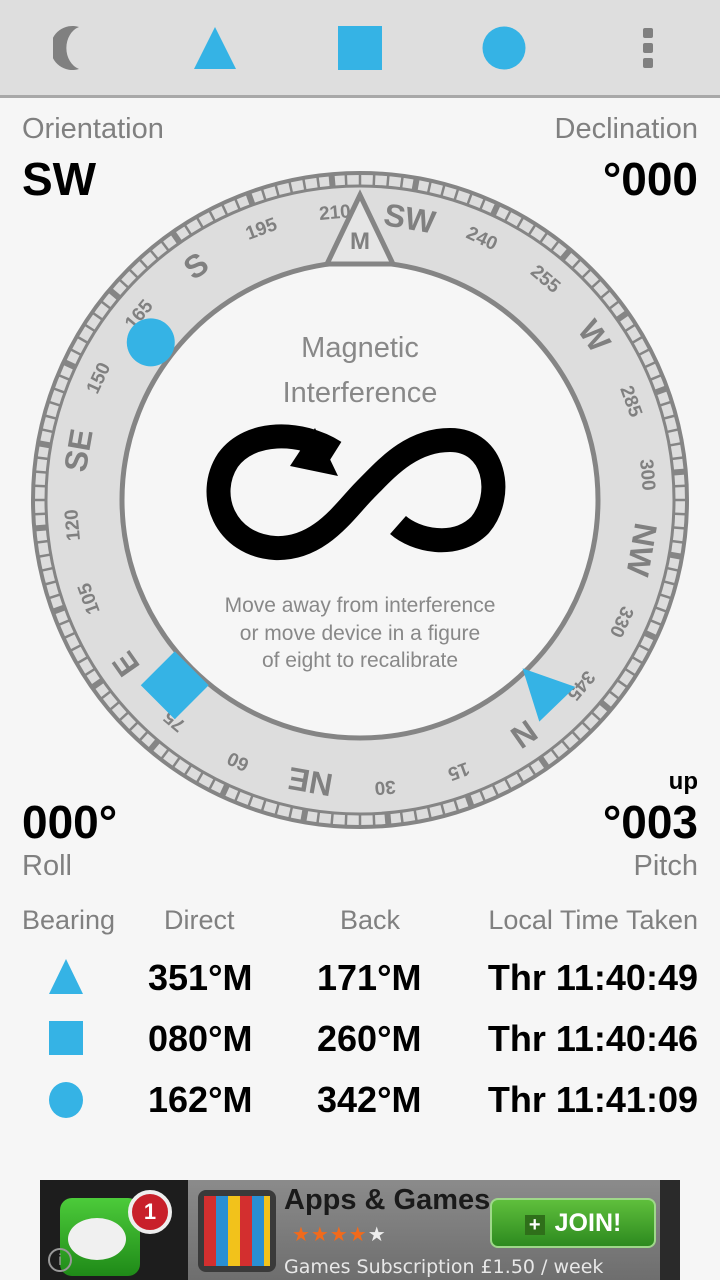 The width and height of the screenshot is (720, 1280). What do you see at coordinates (150, 342) in the screenshot?
I see `bearing-marker-circle` at bounding box center [150, 342].